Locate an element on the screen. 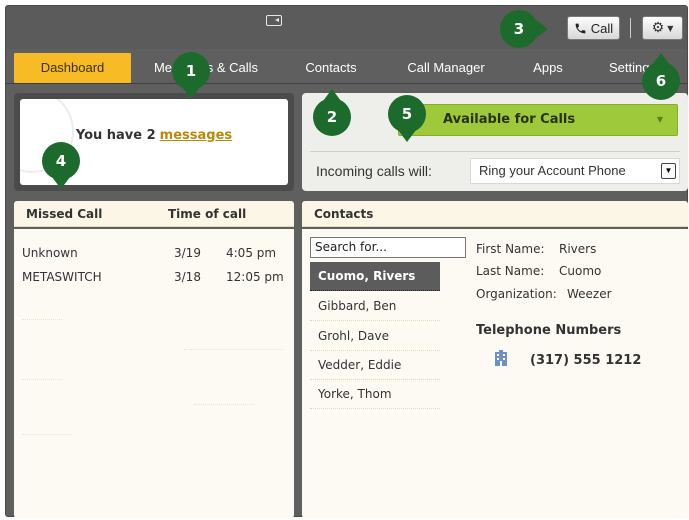 The width and height of the screenshot is (689, 520). camera-icon is located at coordinates (274, 20).